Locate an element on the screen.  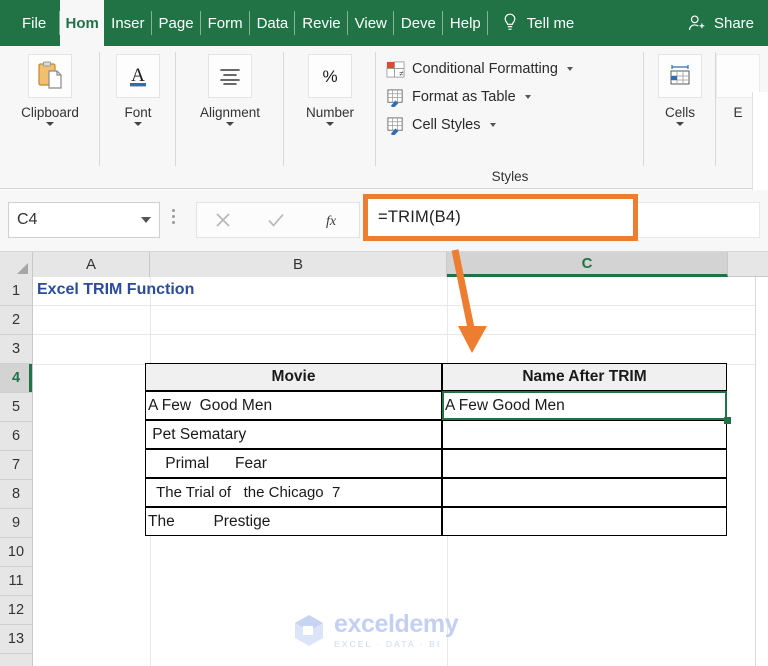
row-header-2: 2 is located at coordinates (16, 320).